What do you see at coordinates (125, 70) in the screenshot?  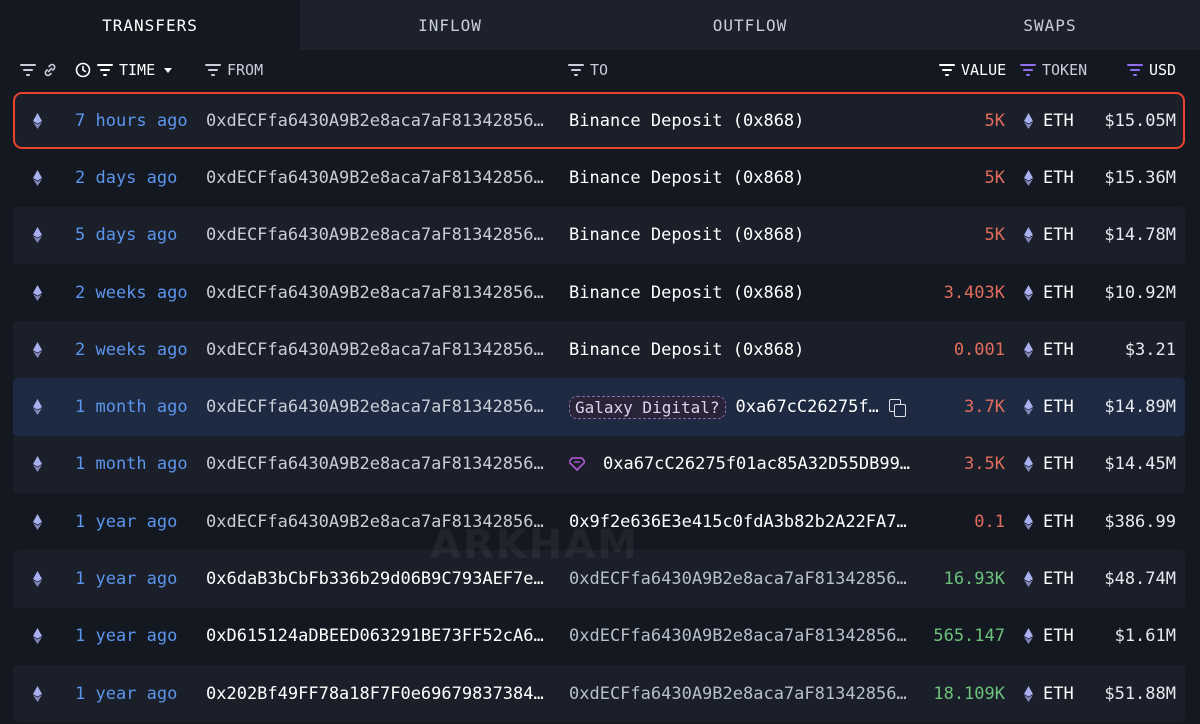 I see `header-time: TIME` at bounding box center [125, 70].